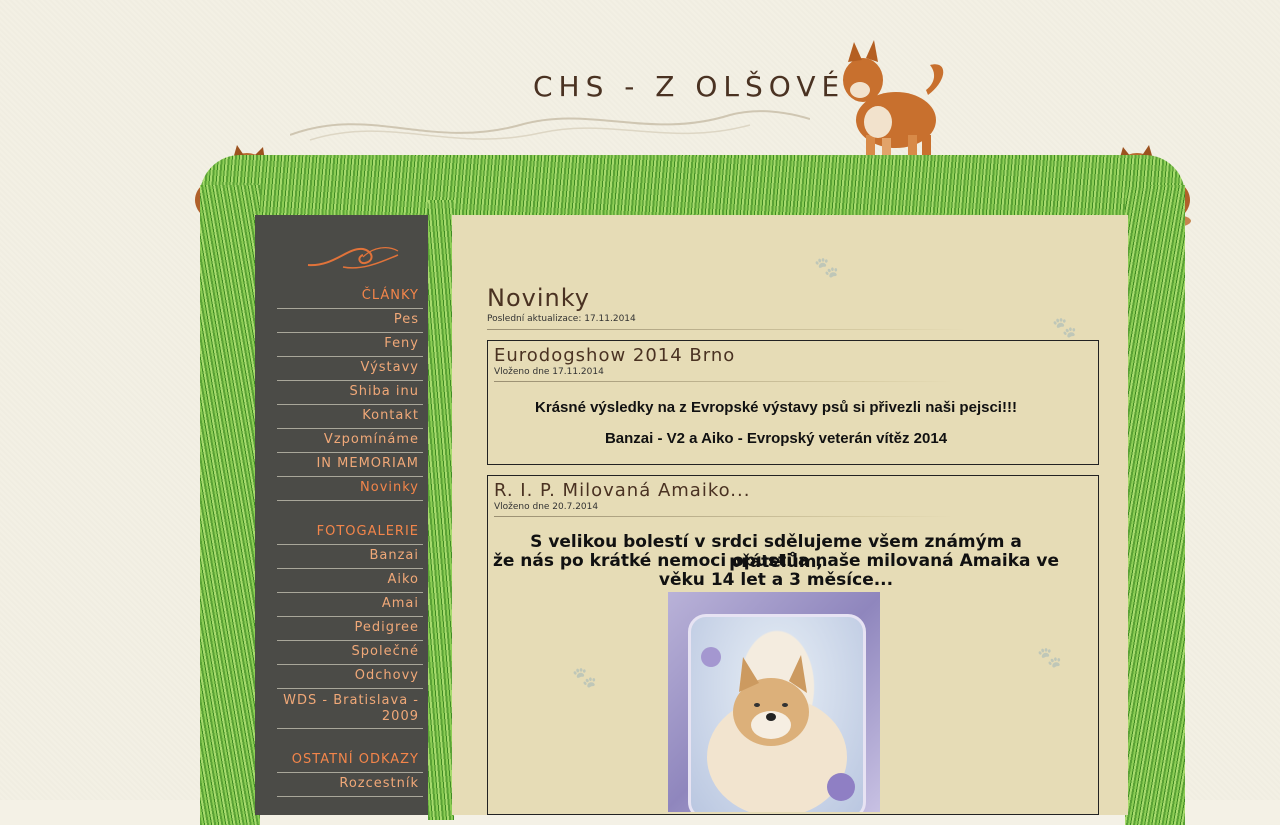 This screenshot has width=1280, height=825. Describe the element at coordinates (350, 581) in the screenshot. I see `menu-item-aiko: Aiko` at that location.